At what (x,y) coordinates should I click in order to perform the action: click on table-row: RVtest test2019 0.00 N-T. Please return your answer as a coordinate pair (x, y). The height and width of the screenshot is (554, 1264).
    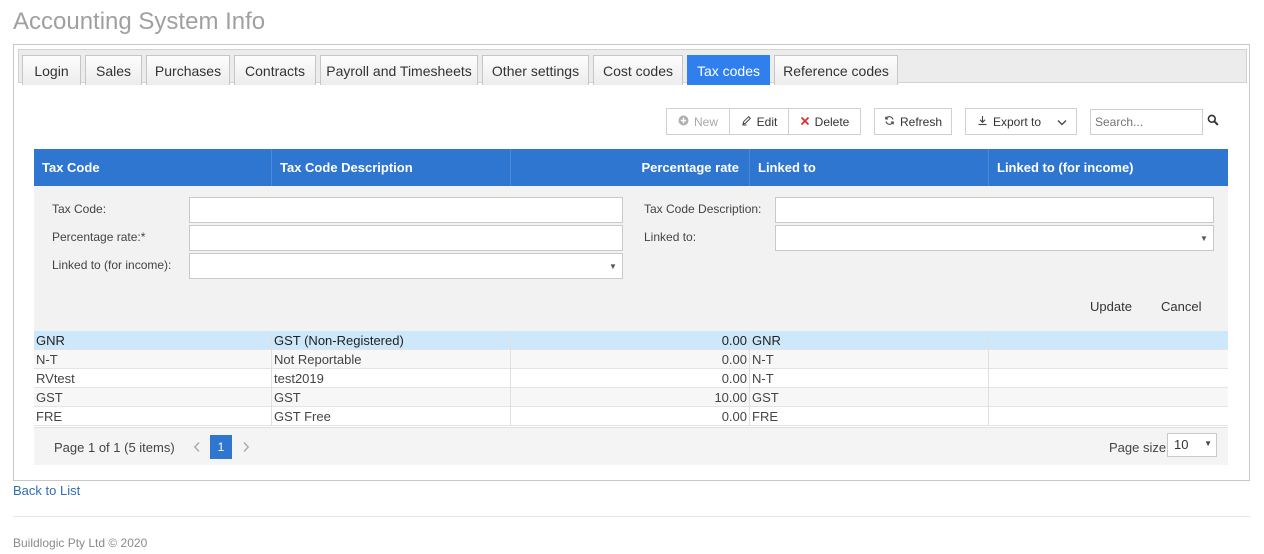
    Looking at the image, I should click on (631, 378).